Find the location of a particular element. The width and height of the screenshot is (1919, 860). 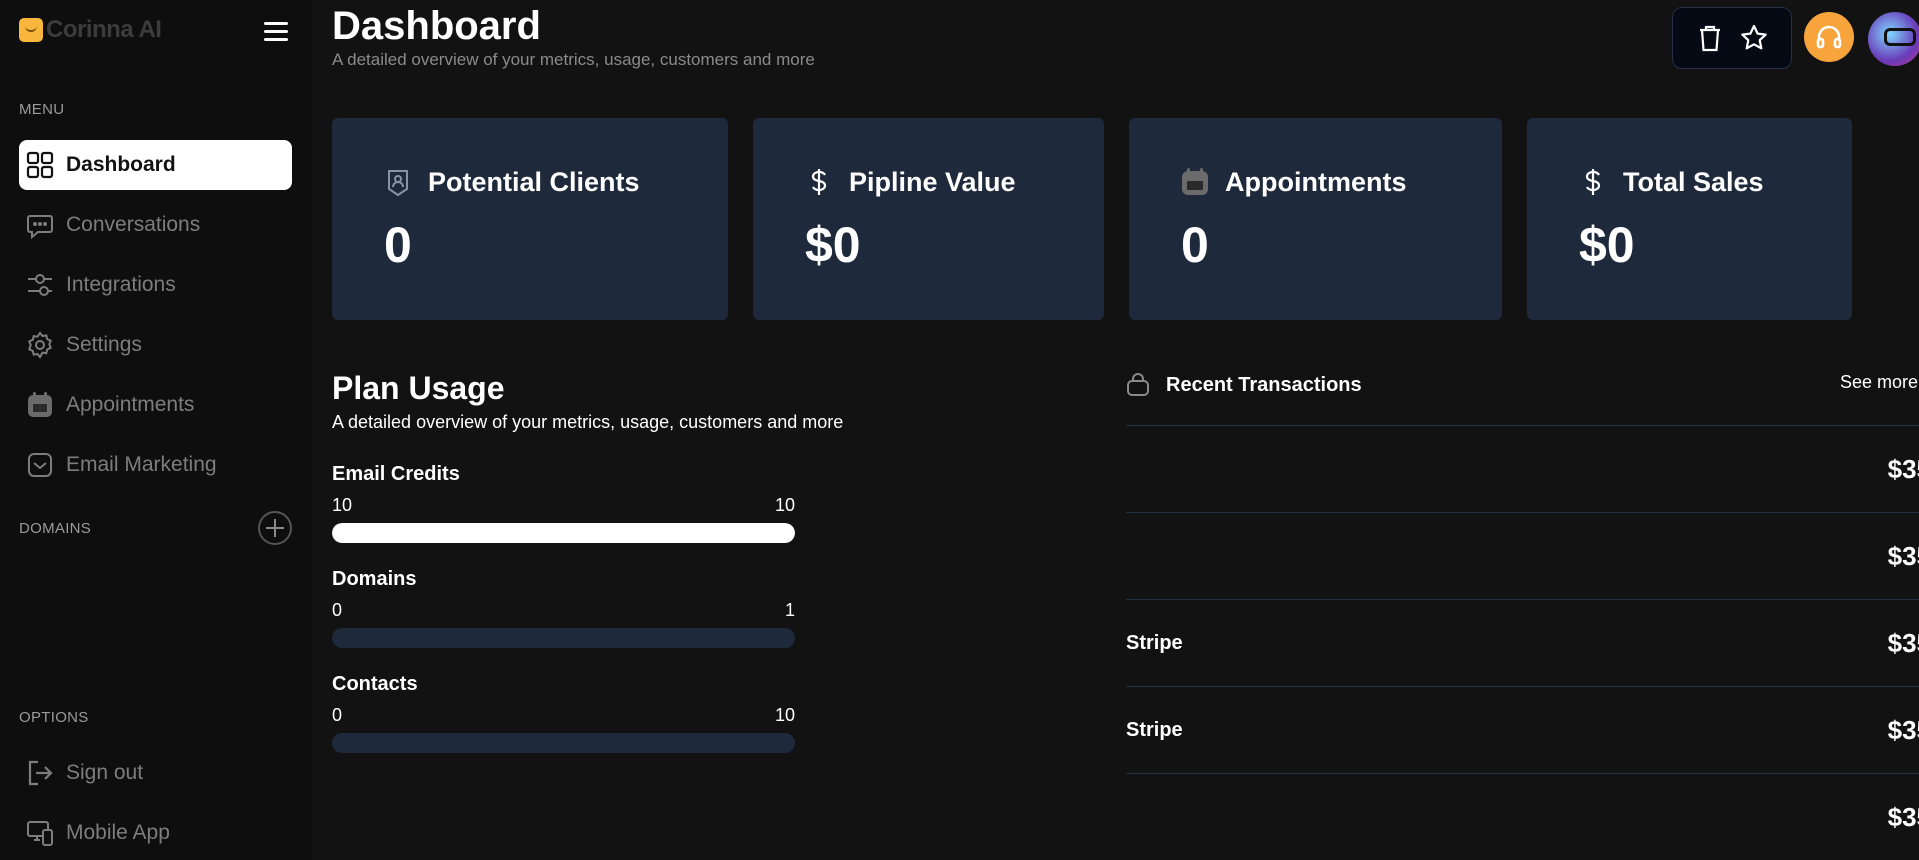

star-icon is located at coordinates (1754, 38).